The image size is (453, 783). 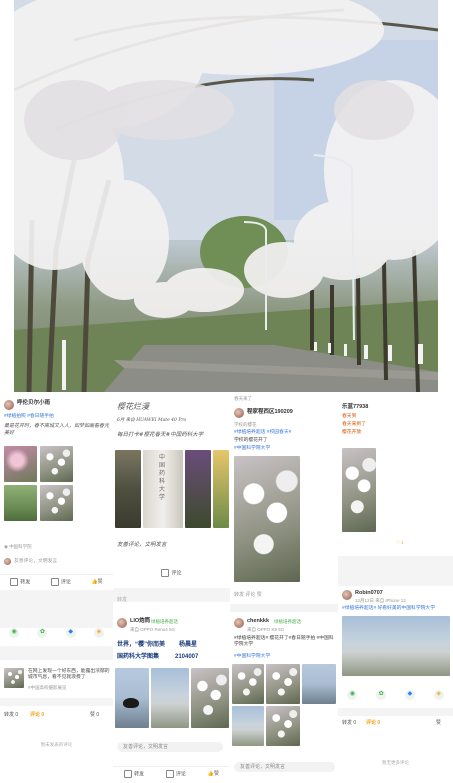 What do you see at coordinates (140, 621) in the screenshot?
I see `user-name: LIO炮筒` at bounding box center [140, 621].